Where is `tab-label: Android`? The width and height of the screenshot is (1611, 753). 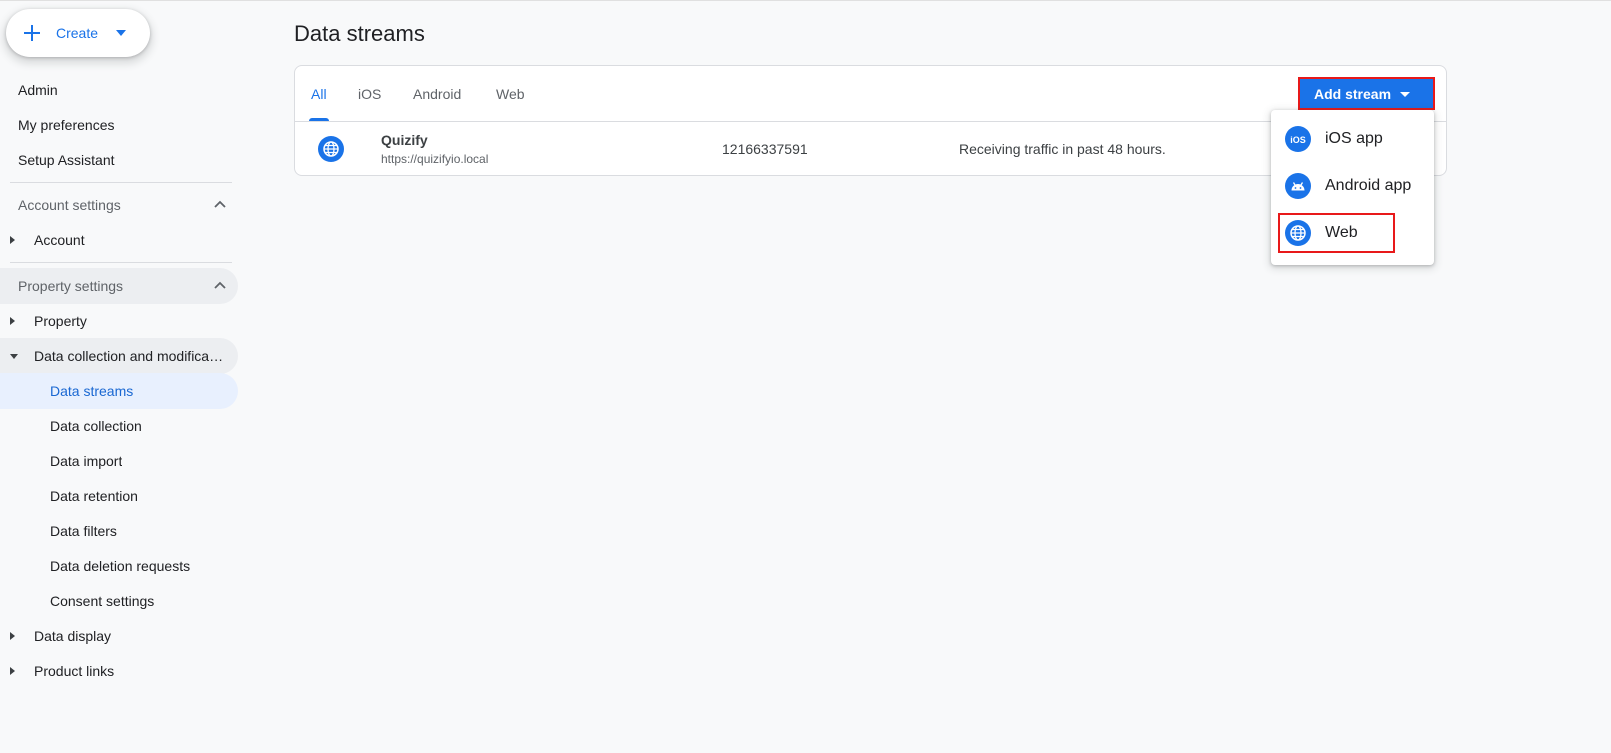
tab-label: Android is located at coordinates (437, 93).